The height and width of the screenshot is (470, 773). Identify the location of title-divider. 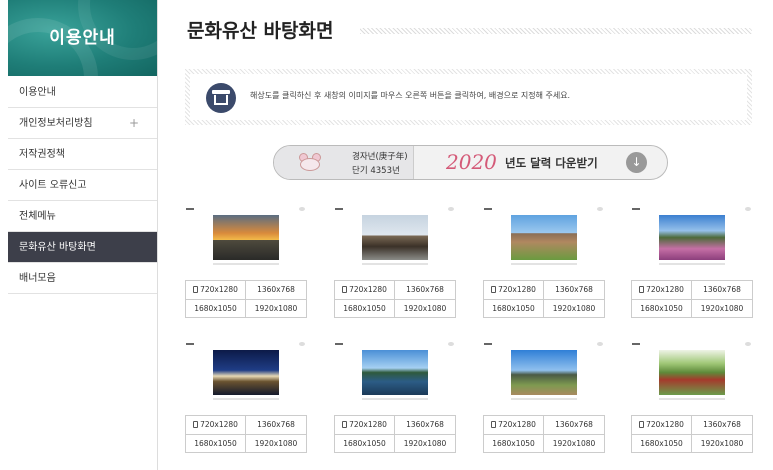
(556, 31).